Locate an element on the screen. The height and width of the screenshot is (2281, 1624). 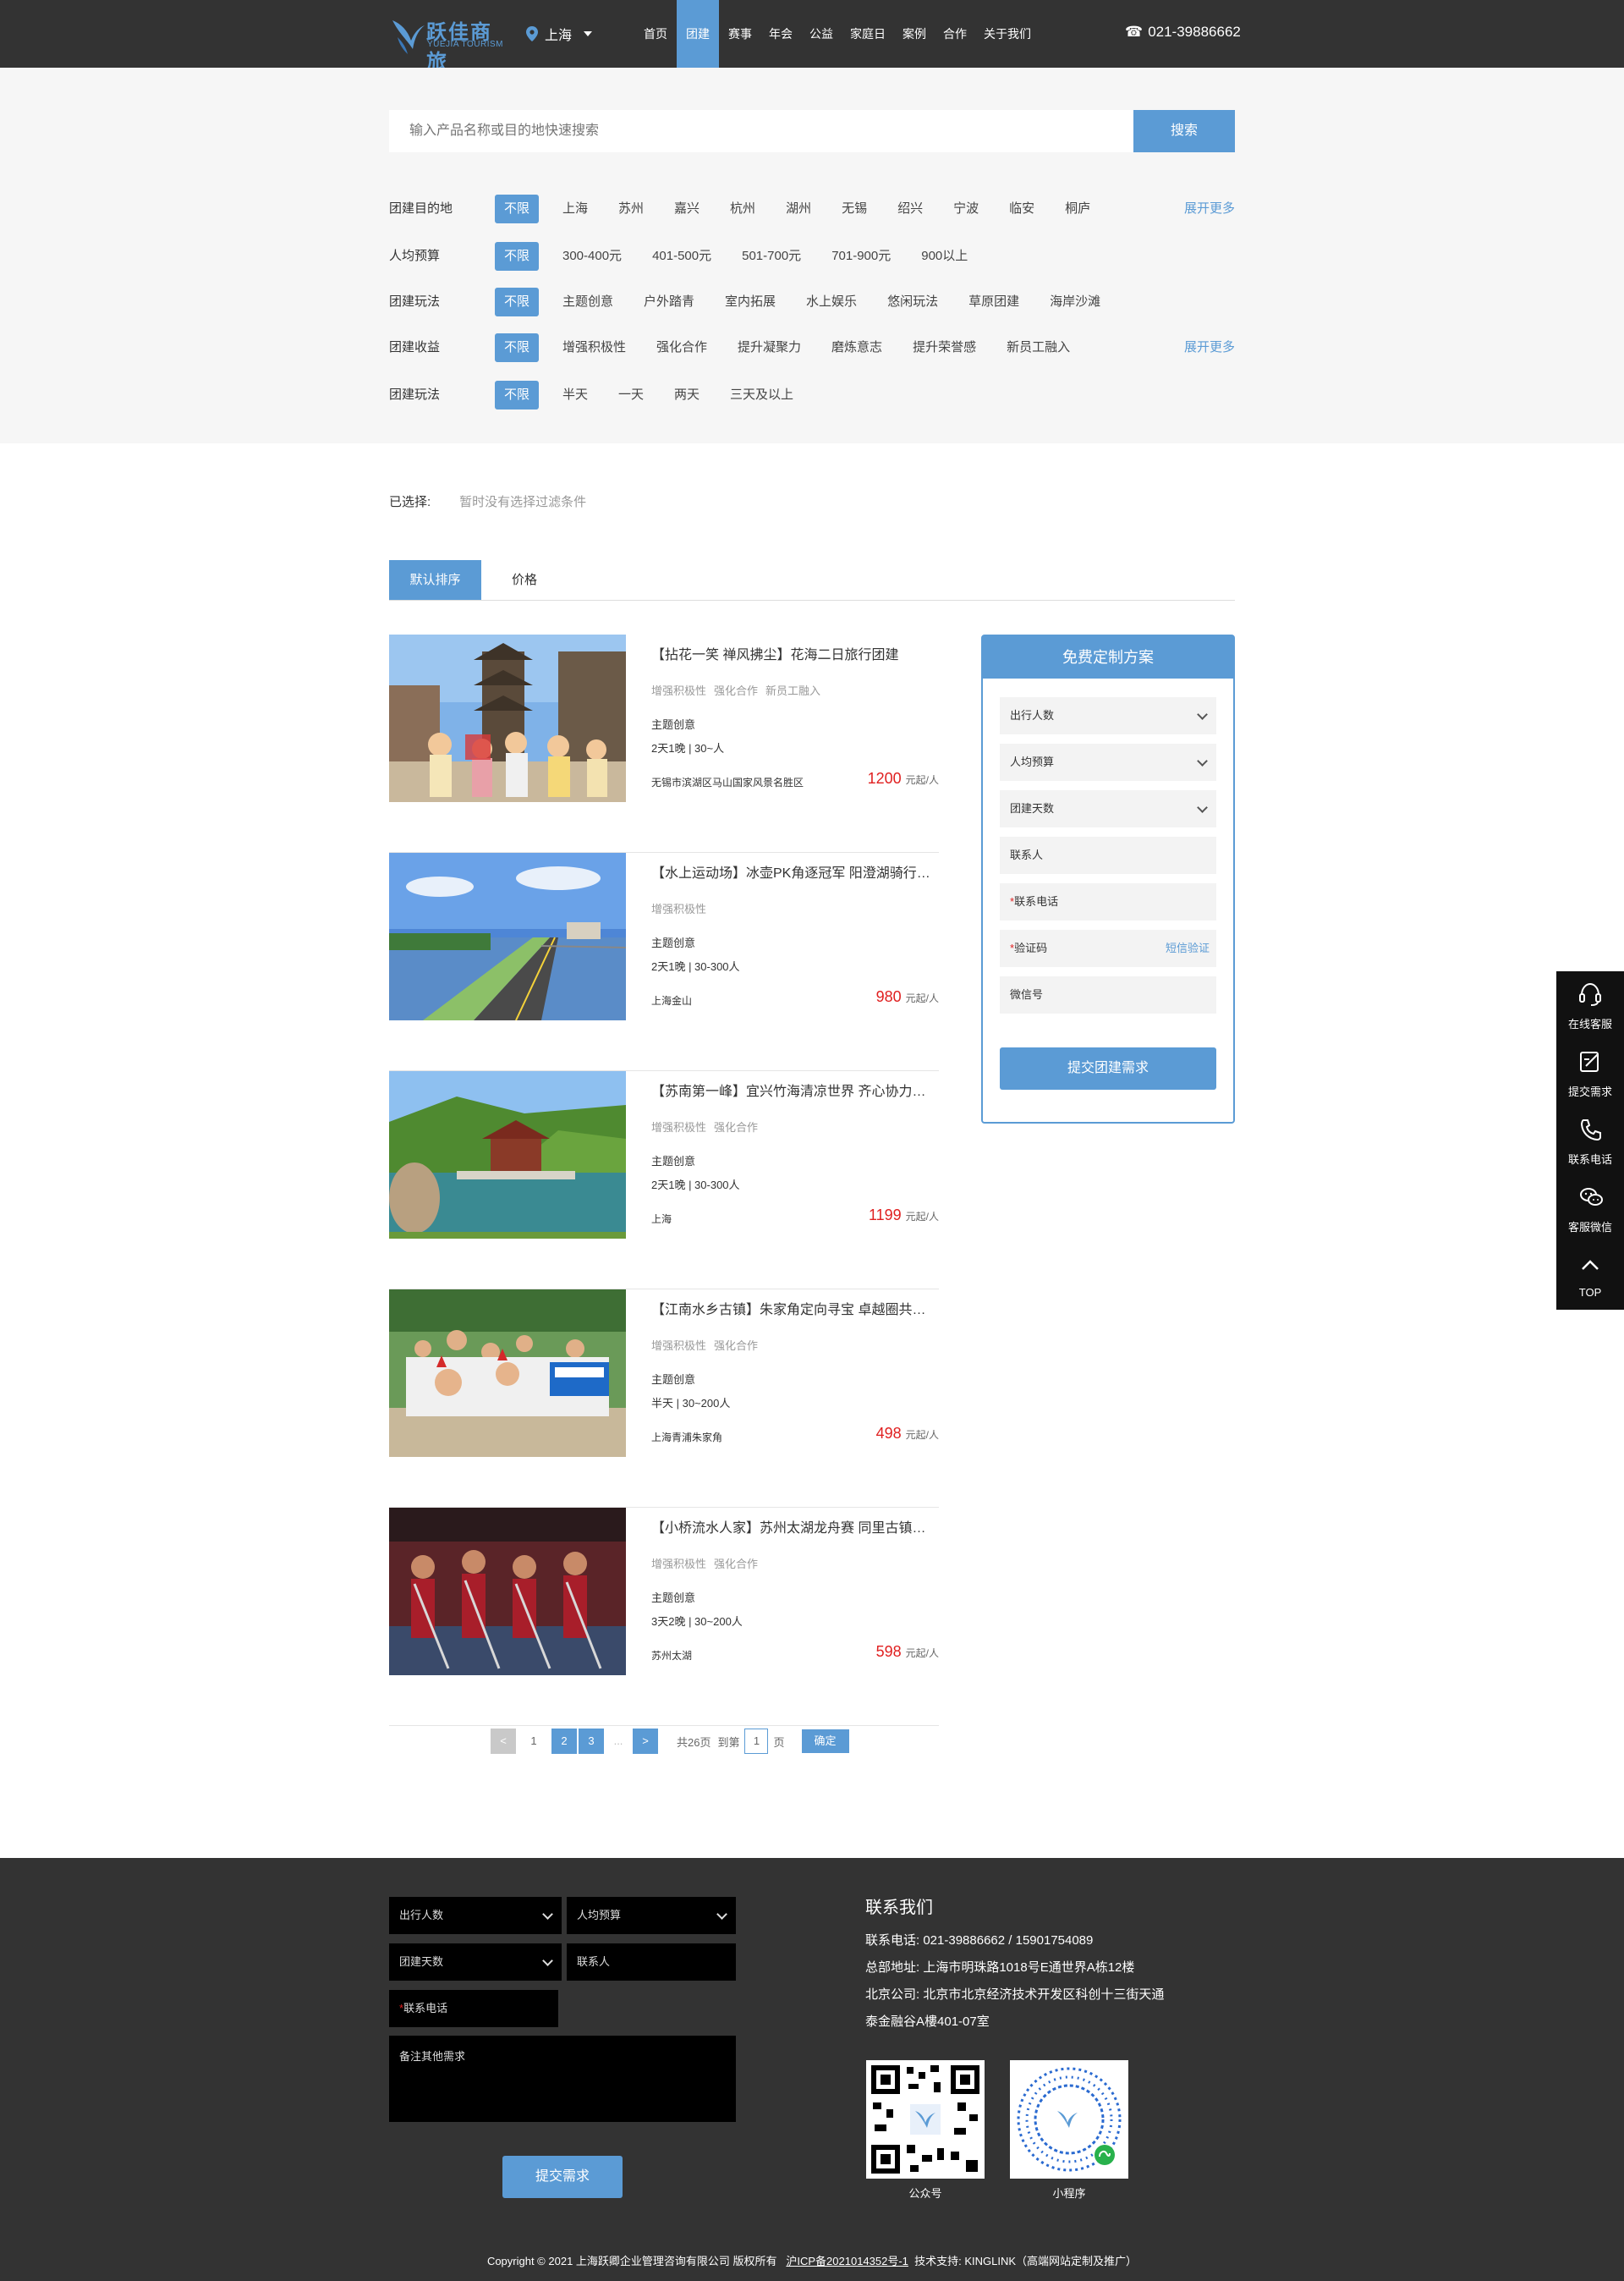
back-to-top-button: TOP is located at coordinates (1590, 1276).